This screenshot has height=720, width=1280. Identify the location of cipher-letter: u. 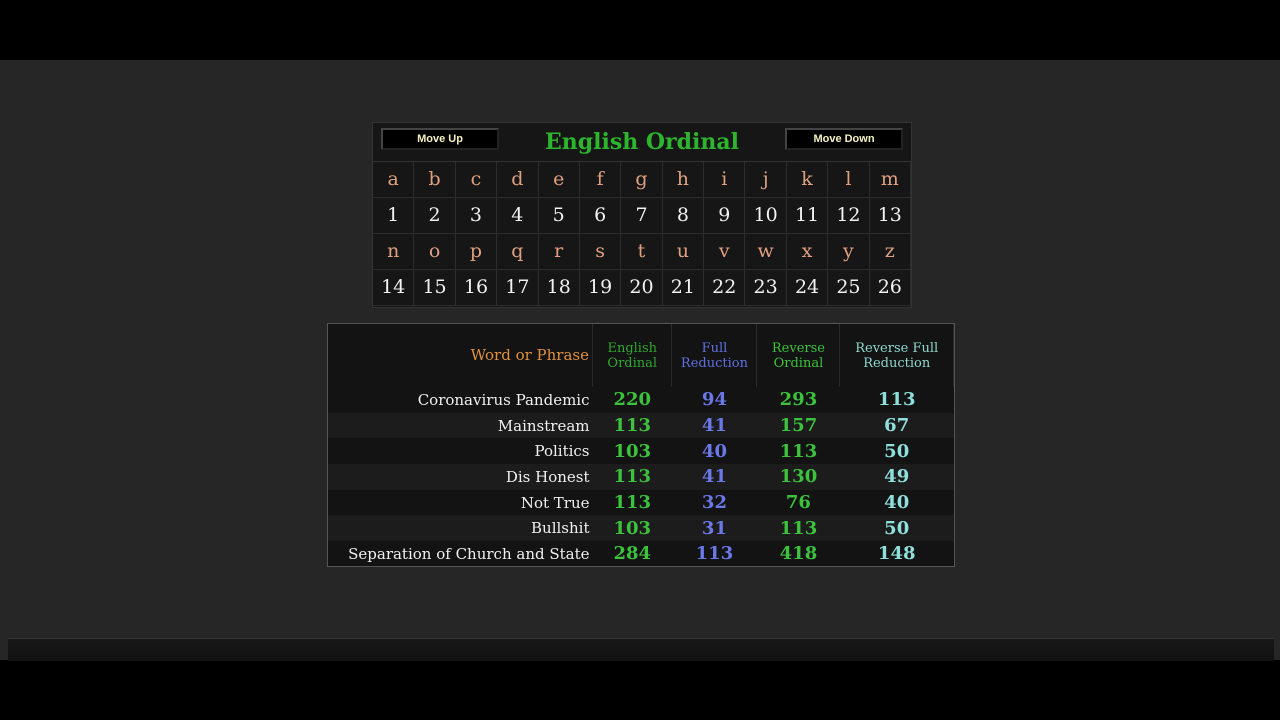
(683, 252).